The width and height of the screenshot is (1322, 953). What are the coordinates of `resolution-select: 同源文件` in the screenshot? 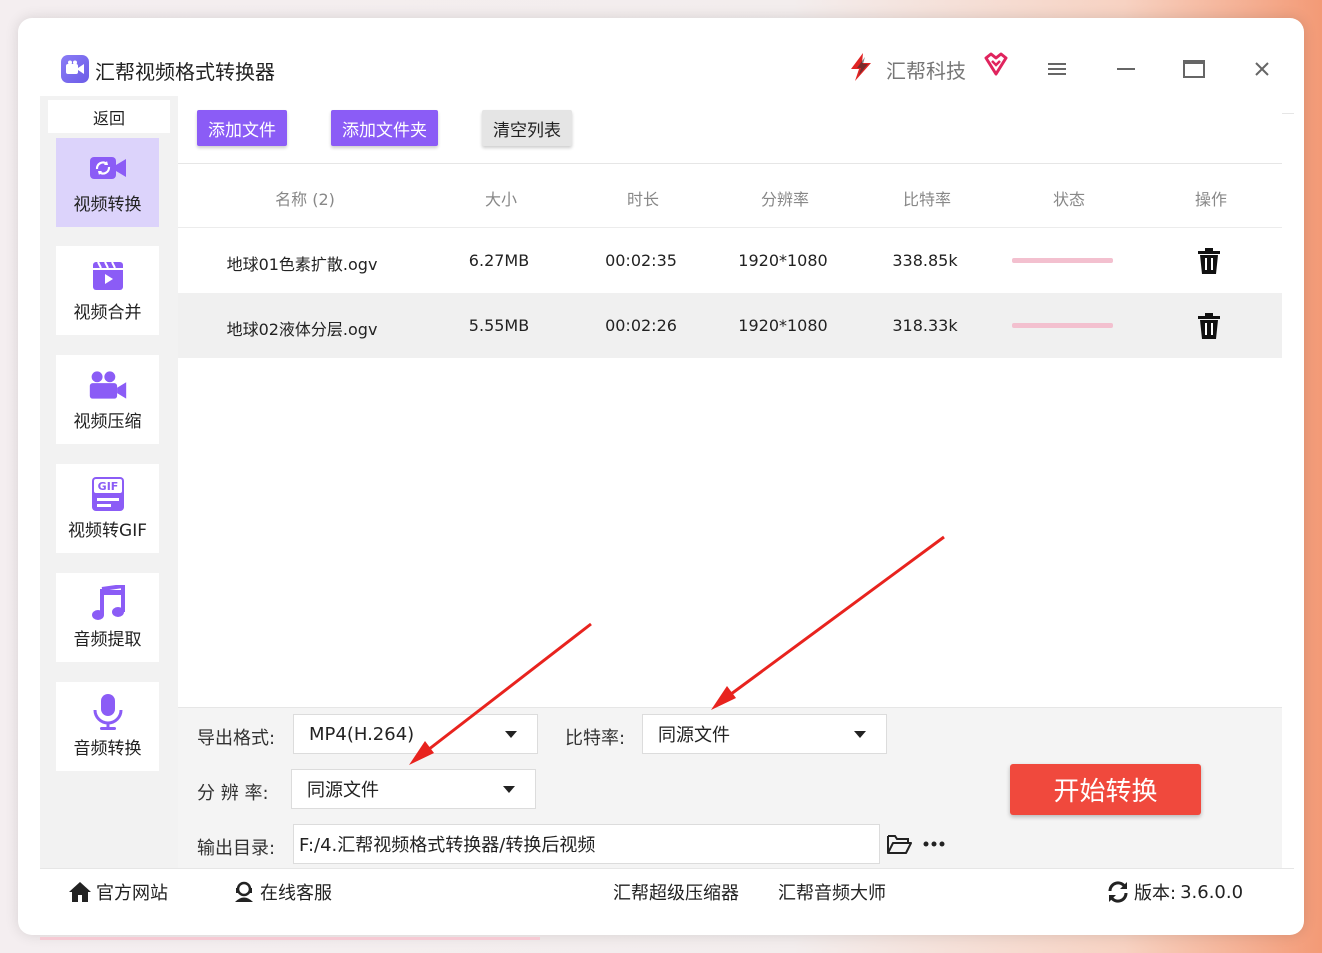 It's located at (413, 789).